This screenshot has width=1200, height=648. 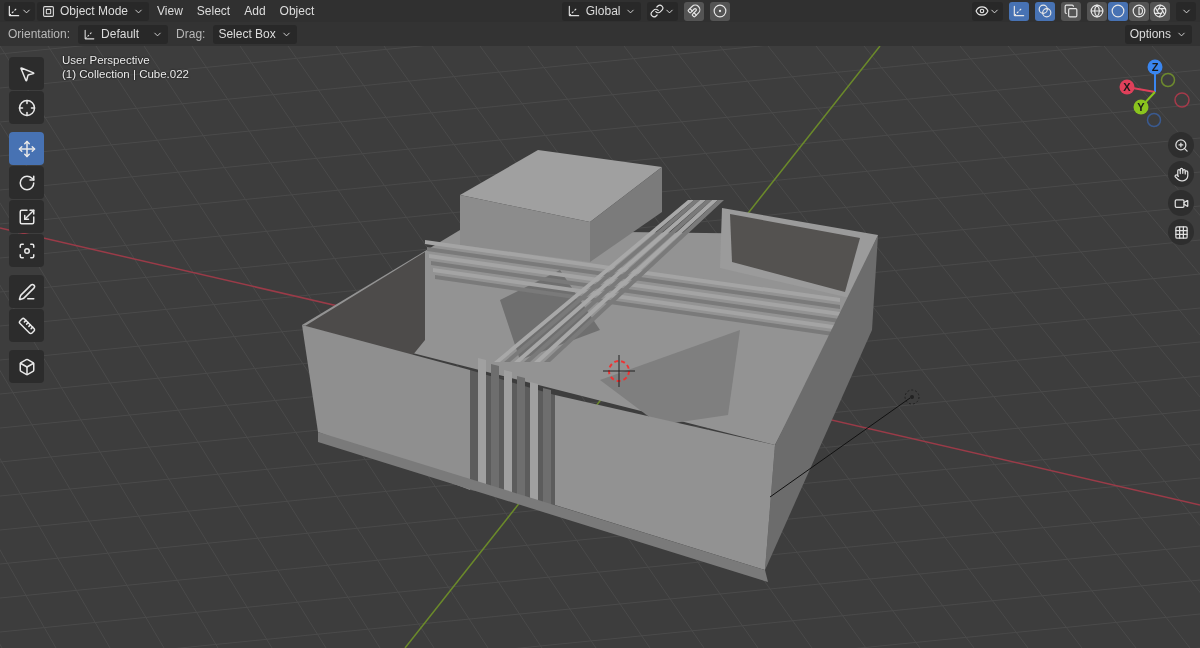 What do you see at coordinates (982, 11) in the screenshot?
I see `eye-icon` at bounding box center [982, 11].